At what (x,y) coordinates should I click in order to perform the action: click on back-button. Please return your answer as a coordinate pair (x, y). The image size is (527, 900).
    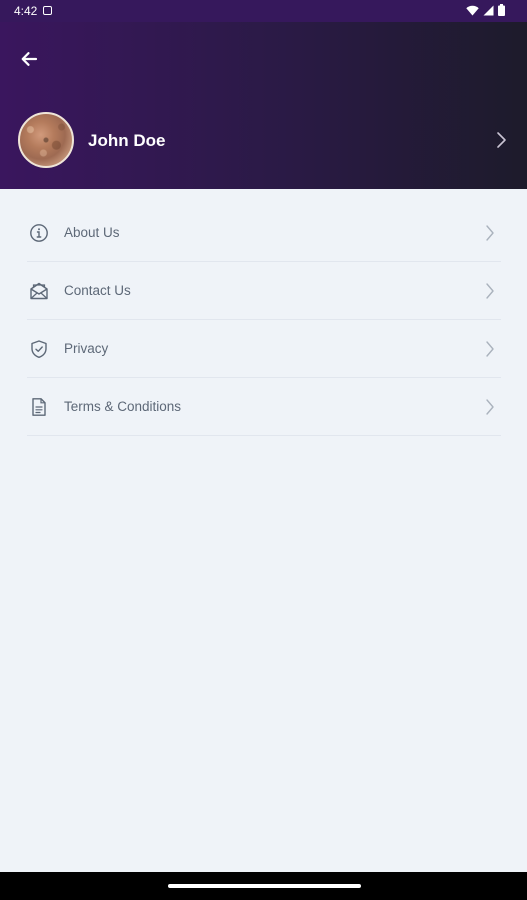
    Looking at the image, I should click on (29, 59).